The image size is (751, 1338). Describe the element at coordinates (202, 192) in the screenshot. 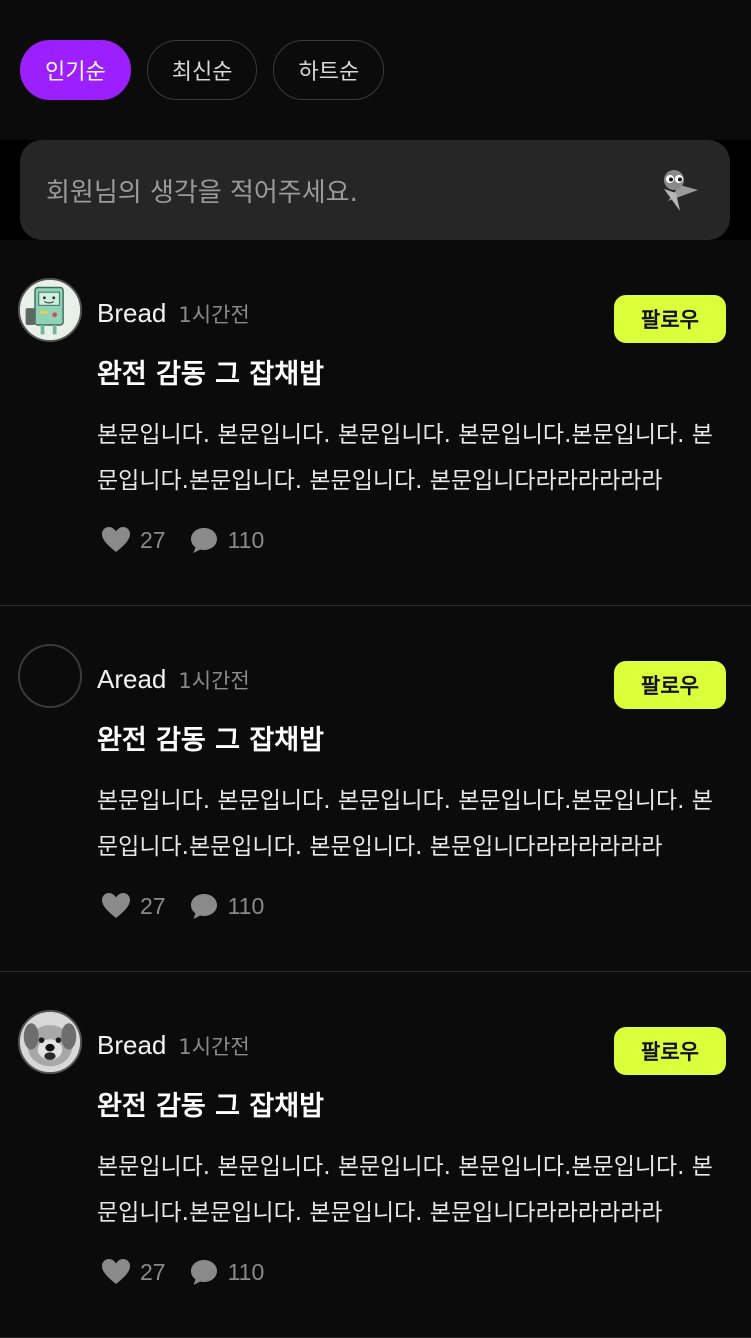

I see `composer-placeholder: 회원님의 생각을 적어주세요.` at that location.